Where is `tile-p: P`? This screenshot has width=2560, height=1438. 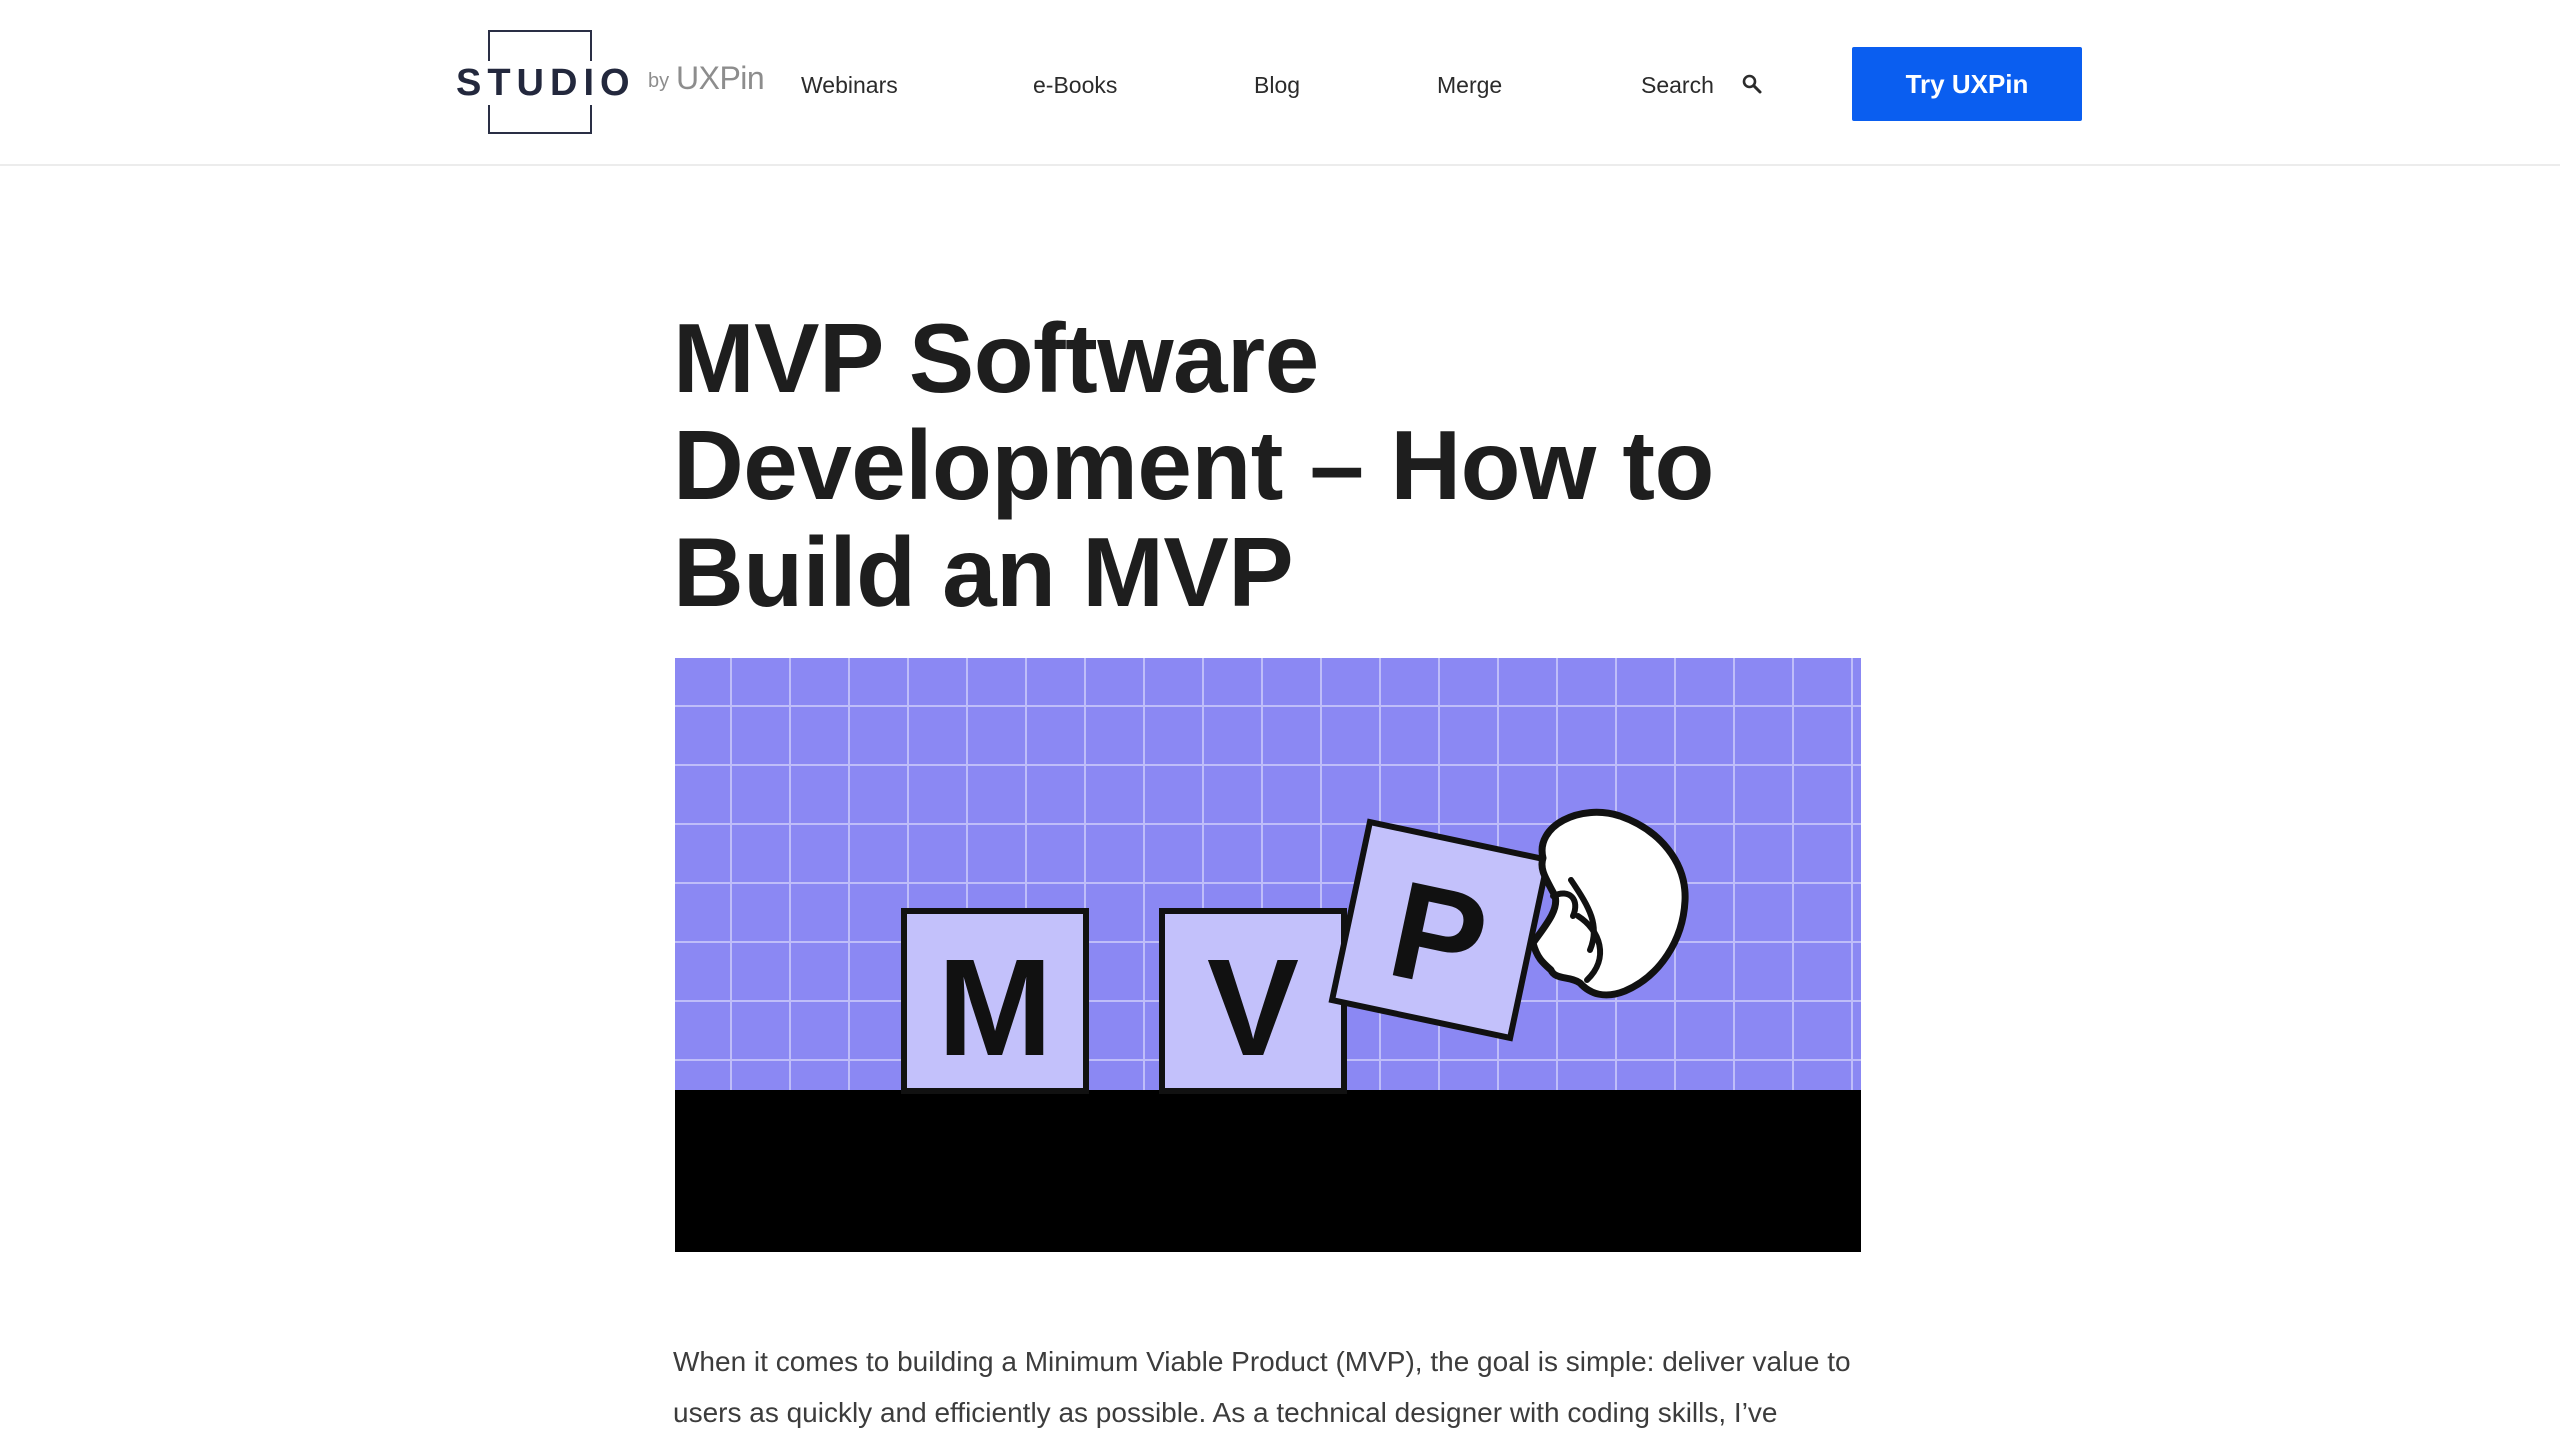
tile-p: P is located at coordinates (1440, 930).